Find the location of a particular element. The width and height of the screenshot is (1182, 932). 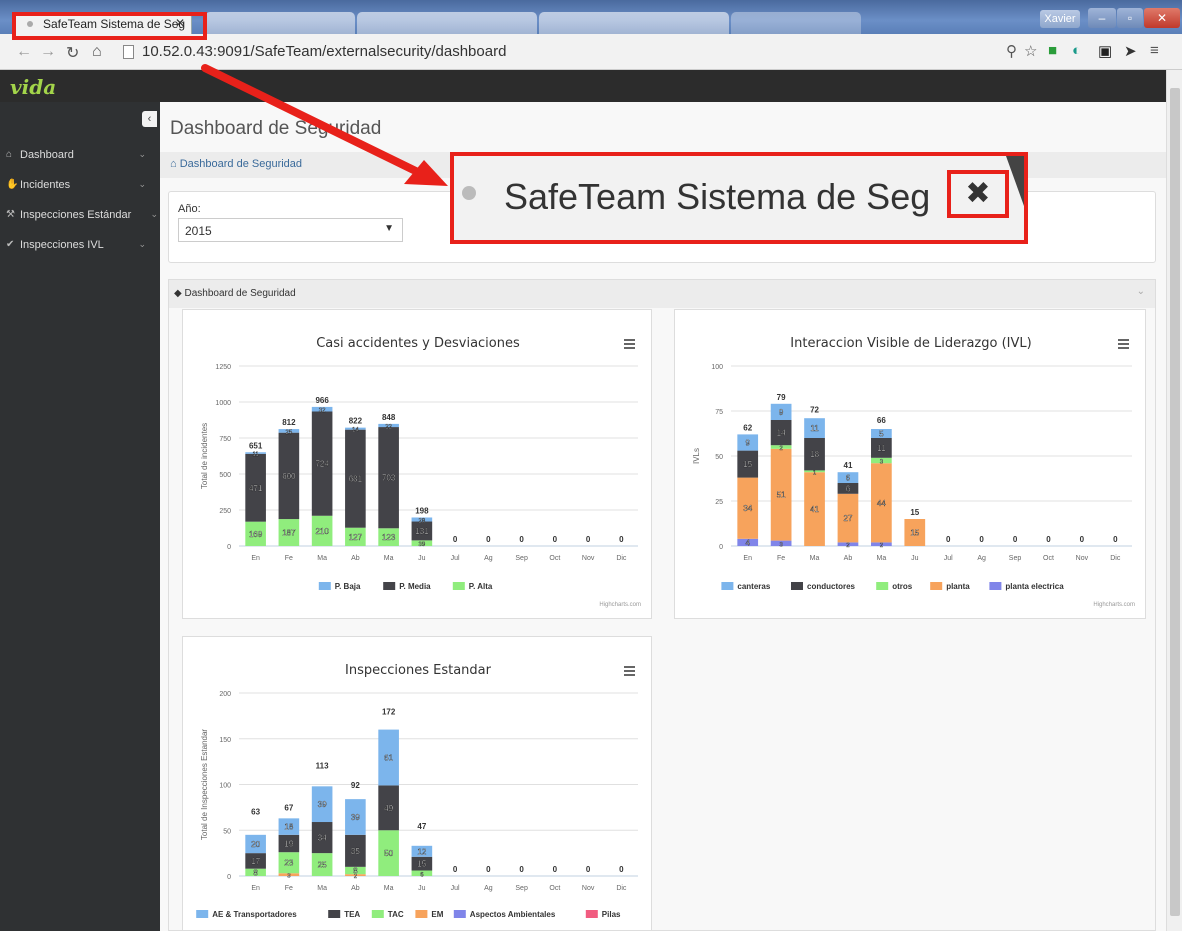

sidebar-item-inspecciones-estandar: ⚒ Inspecciones Estándar ⌄ is located at coordinates (80, 215).